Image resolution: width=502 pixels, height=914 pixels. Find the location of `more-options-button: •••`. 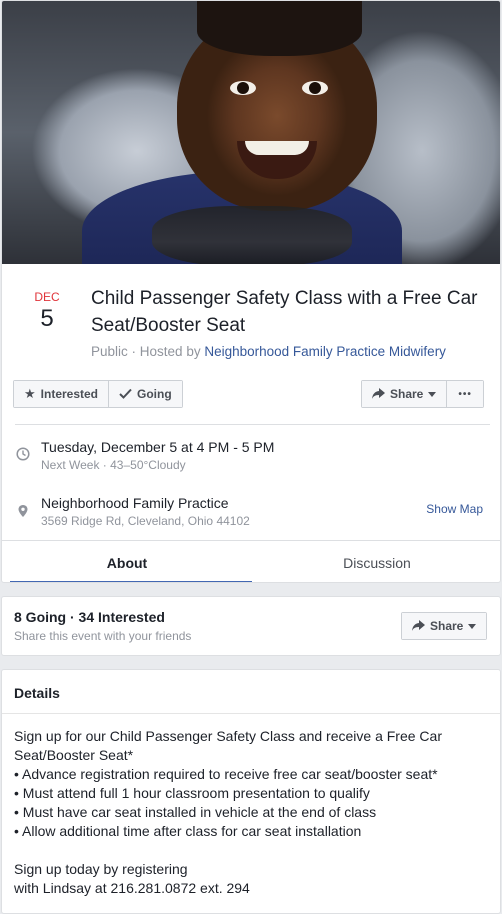

more-options-button: ••• is located at coordinates (464, 394).